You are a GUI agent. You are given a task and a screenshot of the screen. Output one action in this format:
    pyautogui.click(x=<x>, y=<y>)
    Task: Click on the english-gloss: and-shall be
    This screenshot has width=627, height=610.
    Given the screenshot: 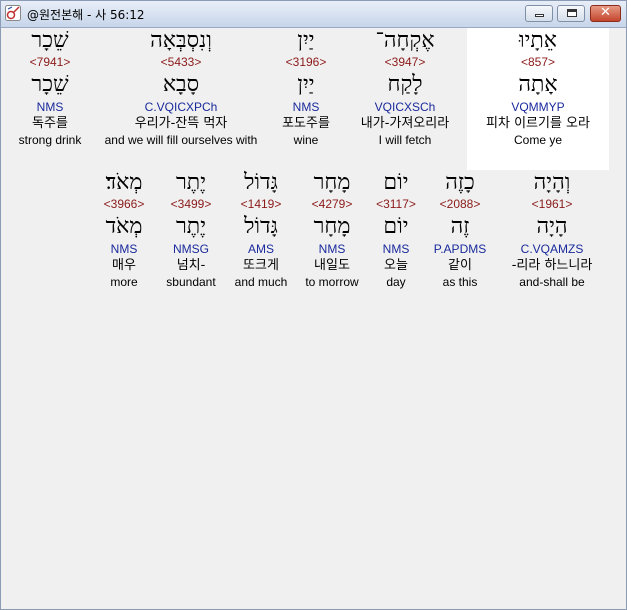 What is the action you would take?
    pyautogui.click(x=552, y=282)
    